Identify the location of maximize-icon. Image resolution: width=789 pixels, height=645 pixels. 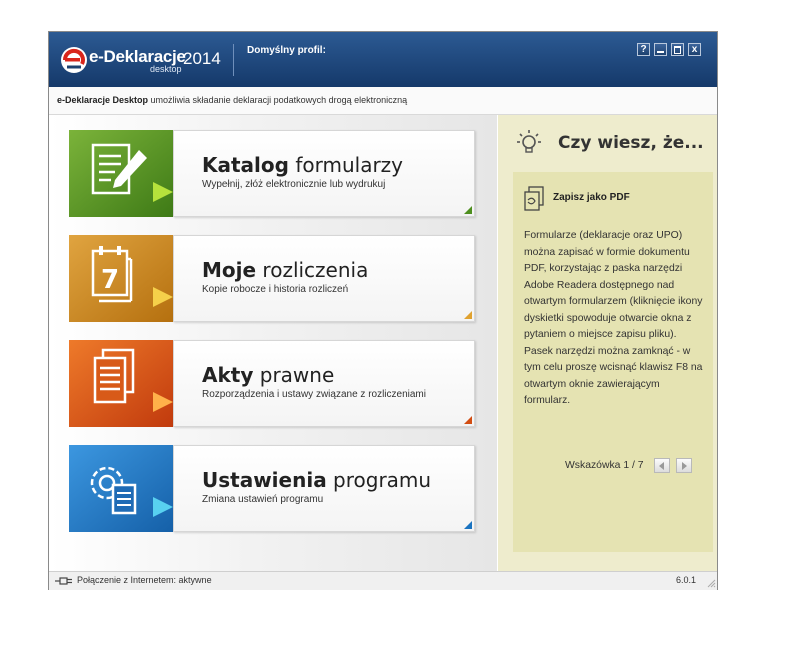
(677, 50).